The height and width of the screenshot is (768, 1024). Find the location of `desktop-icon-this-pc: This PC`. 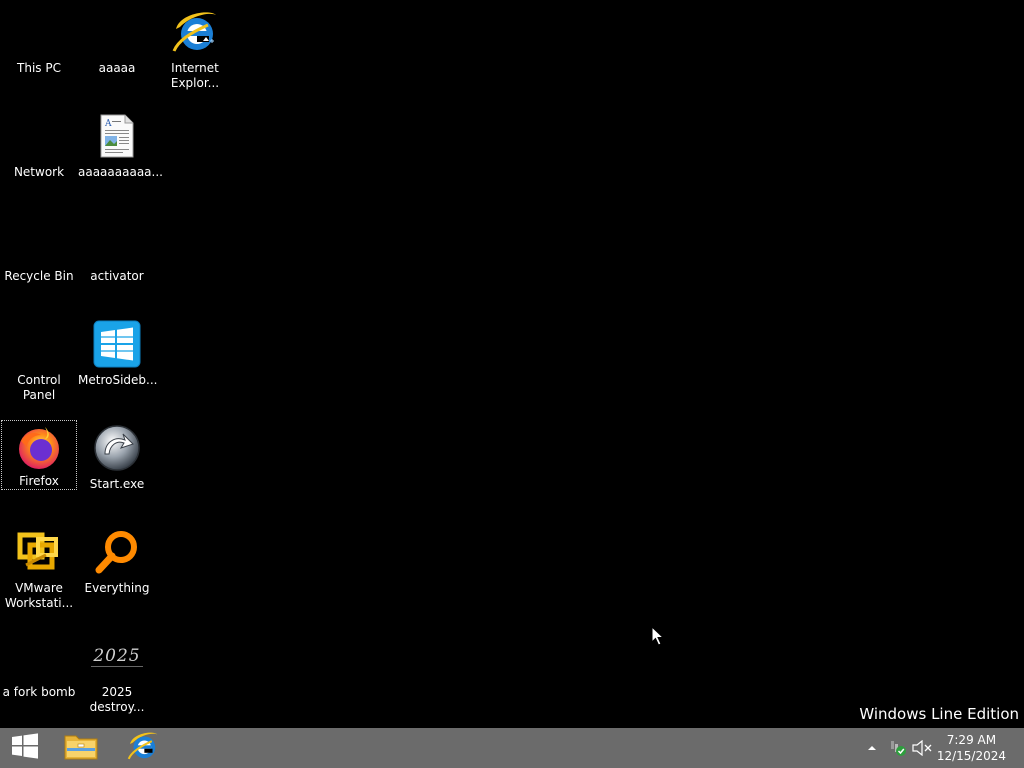

desktop-icon-this-pc: This PC is located at coordinates (39, 53).